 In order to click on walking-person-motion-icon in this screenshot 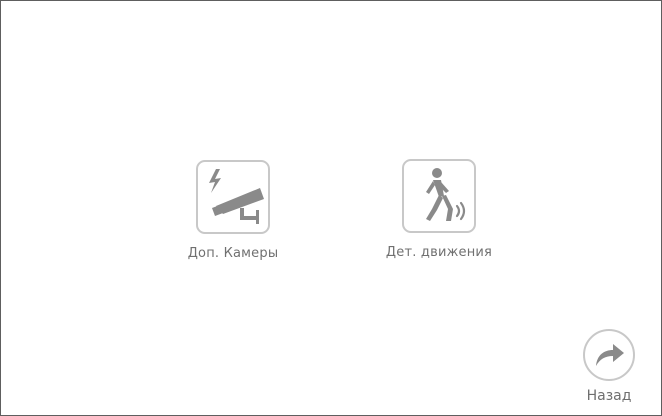, I will do `click(446, 194)`.